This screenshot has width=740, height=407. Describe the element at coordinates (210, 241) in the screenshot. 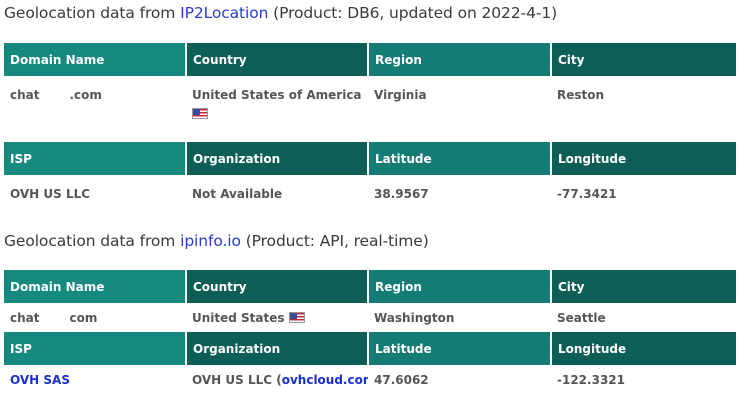

I see `ipinfo-link: ipinfo.io` at that location.